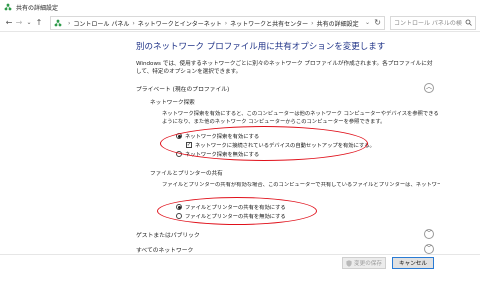 Image resolution: width=480 pixels, height=298 pixels. What do you see at coordinates (368, 264) in the screenshot?
I see `save-button-label: 変更の保存` at bounding box center [368, 264].